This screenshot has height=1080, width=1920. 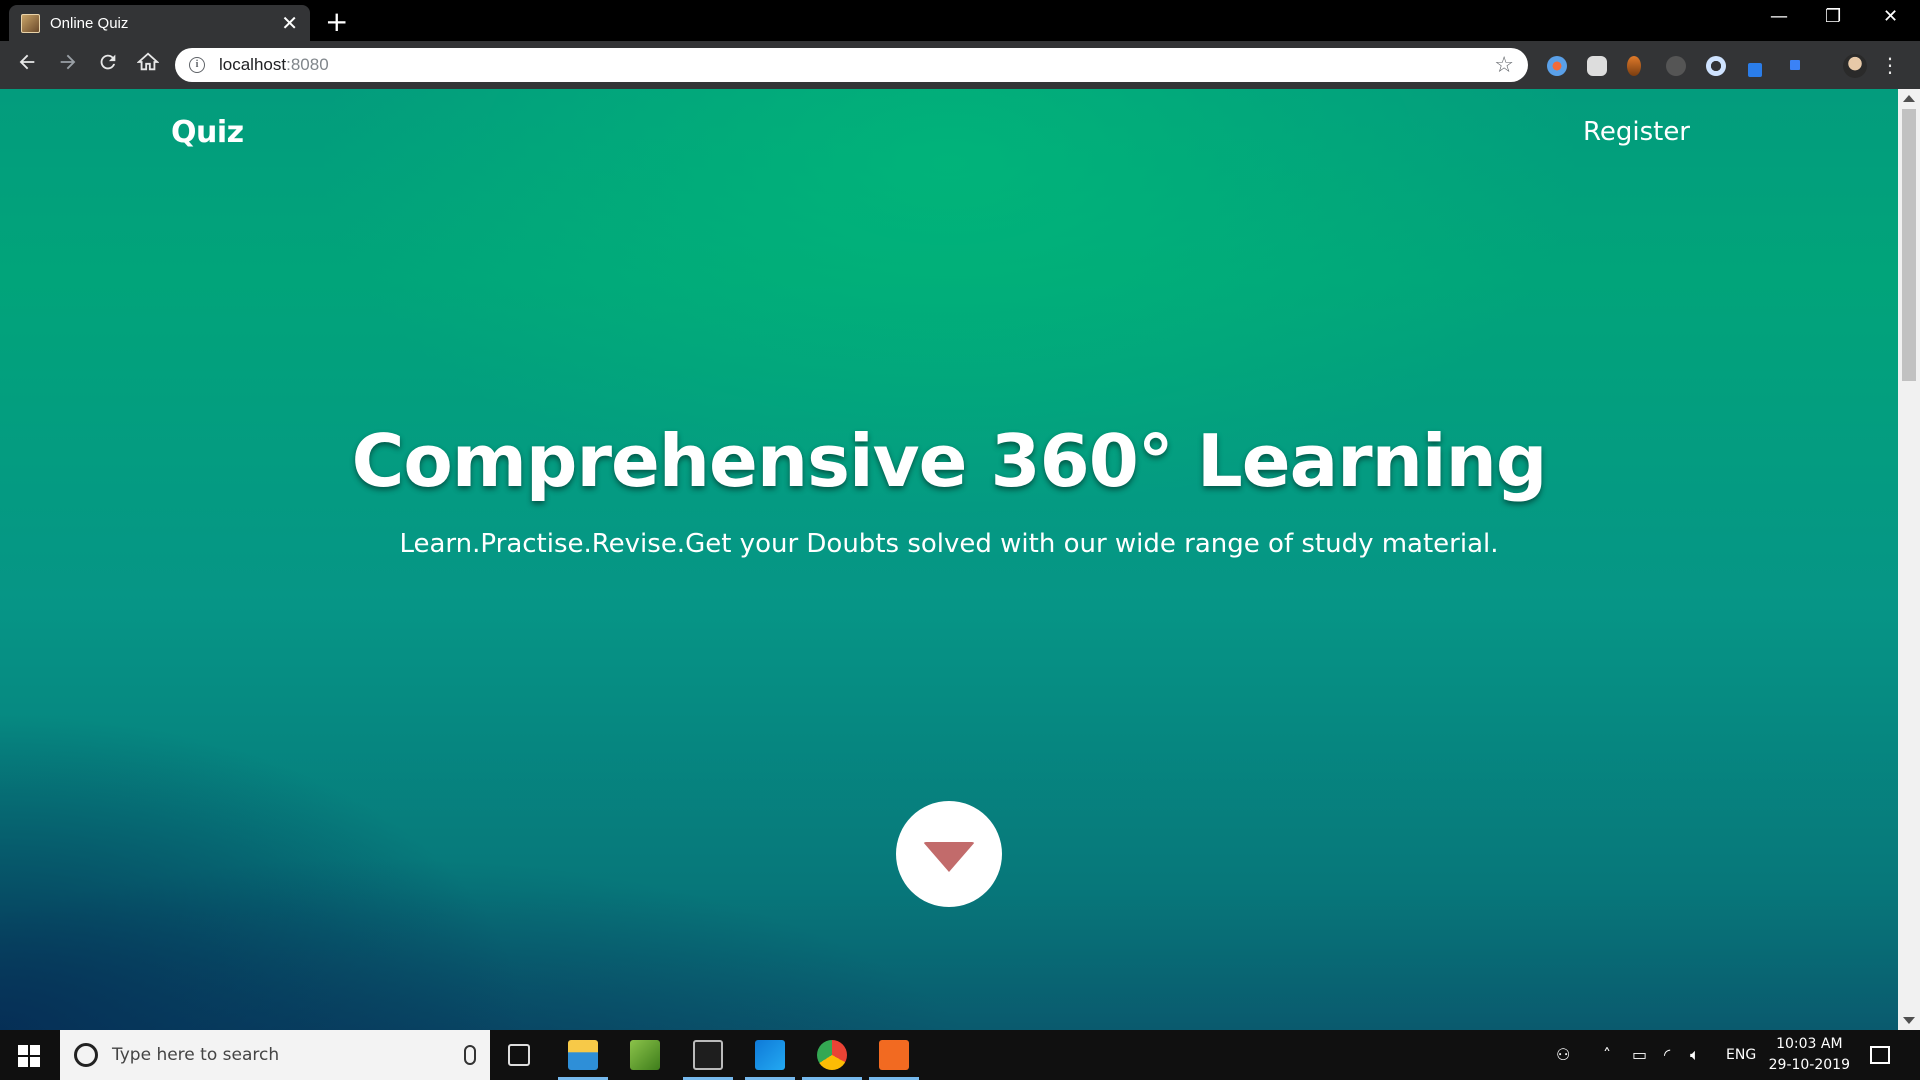 What do you see at coordinates (1716, 66) in the screenshot?
I see `ring-extension-icon` at bounding box center [1716, 66].